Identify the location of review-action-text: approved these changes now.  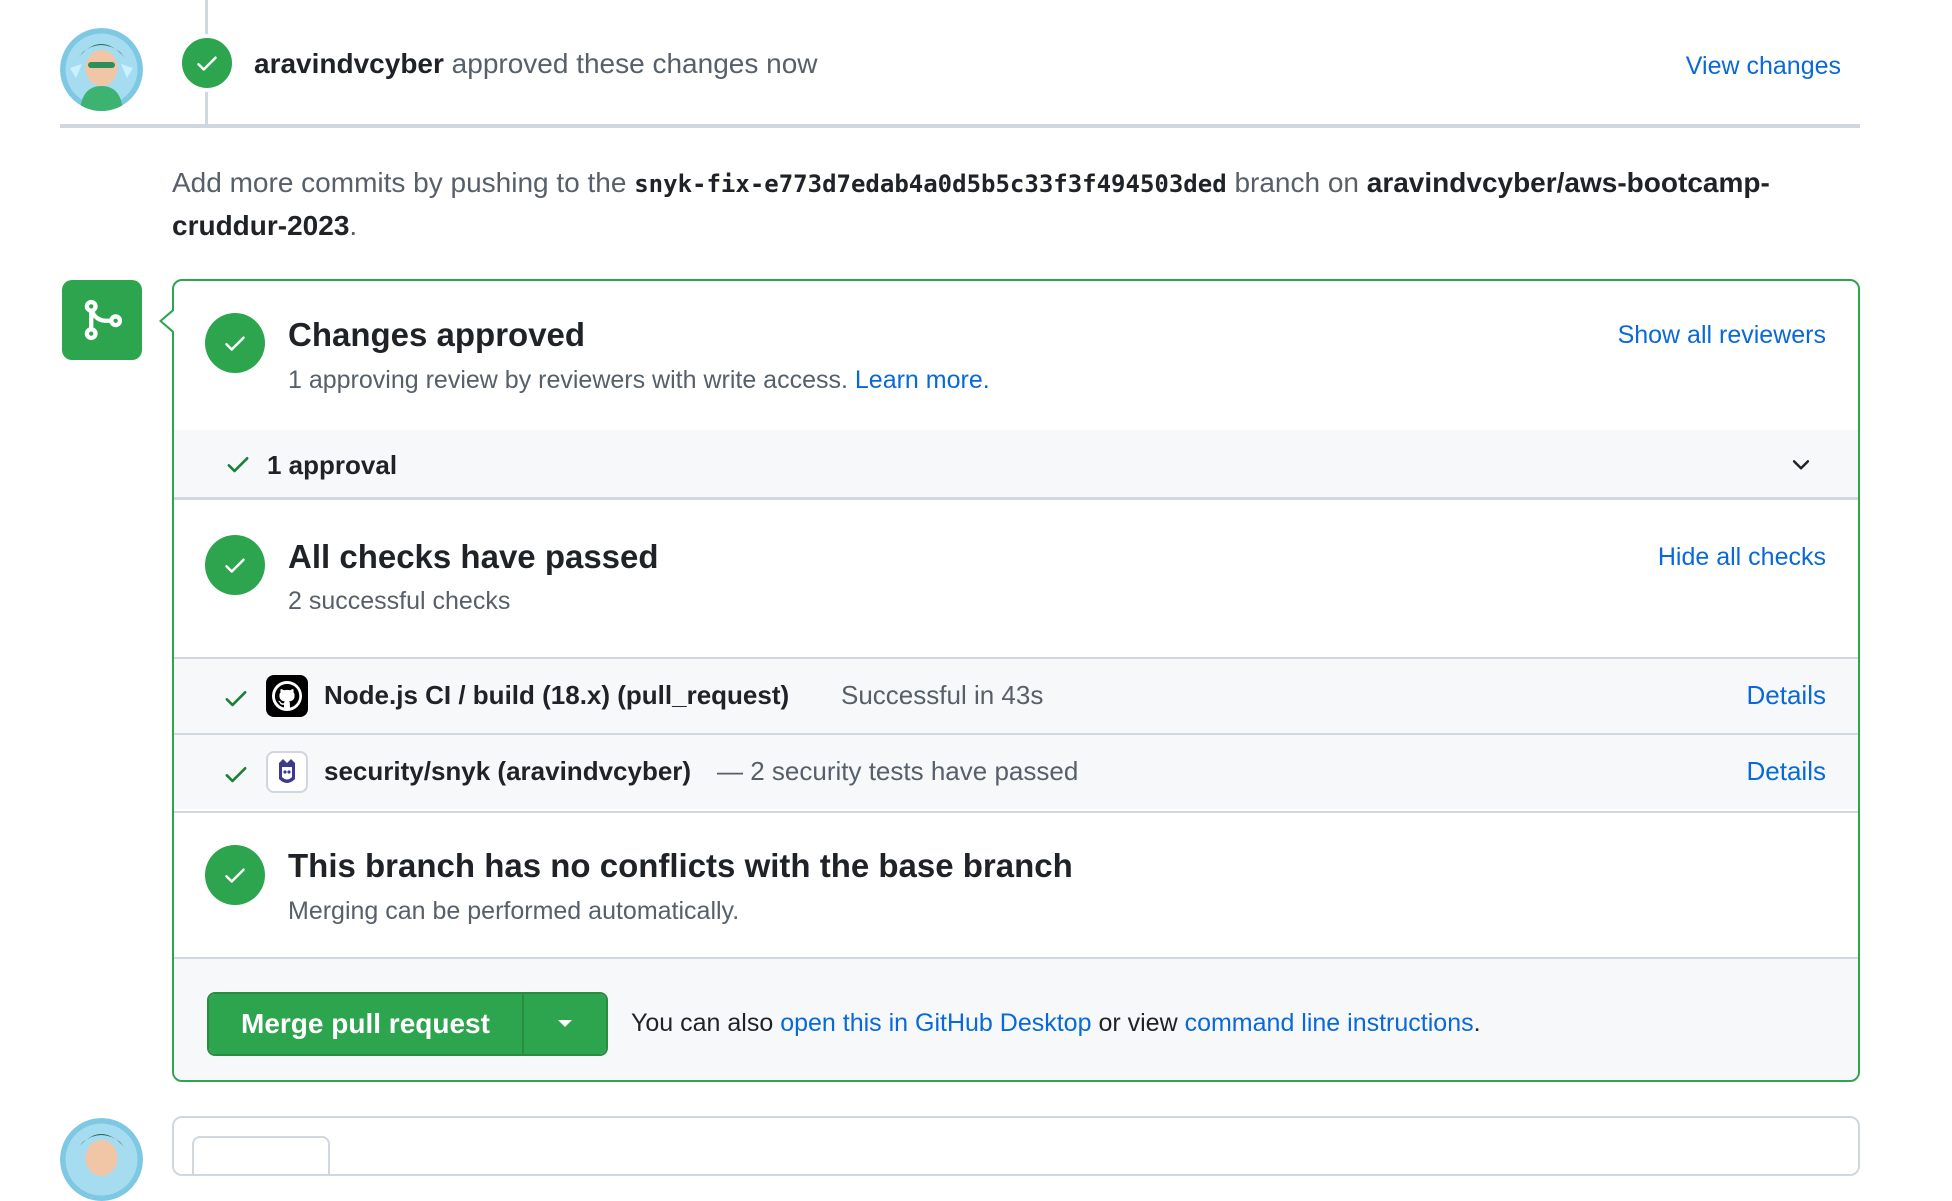
(634, 63).